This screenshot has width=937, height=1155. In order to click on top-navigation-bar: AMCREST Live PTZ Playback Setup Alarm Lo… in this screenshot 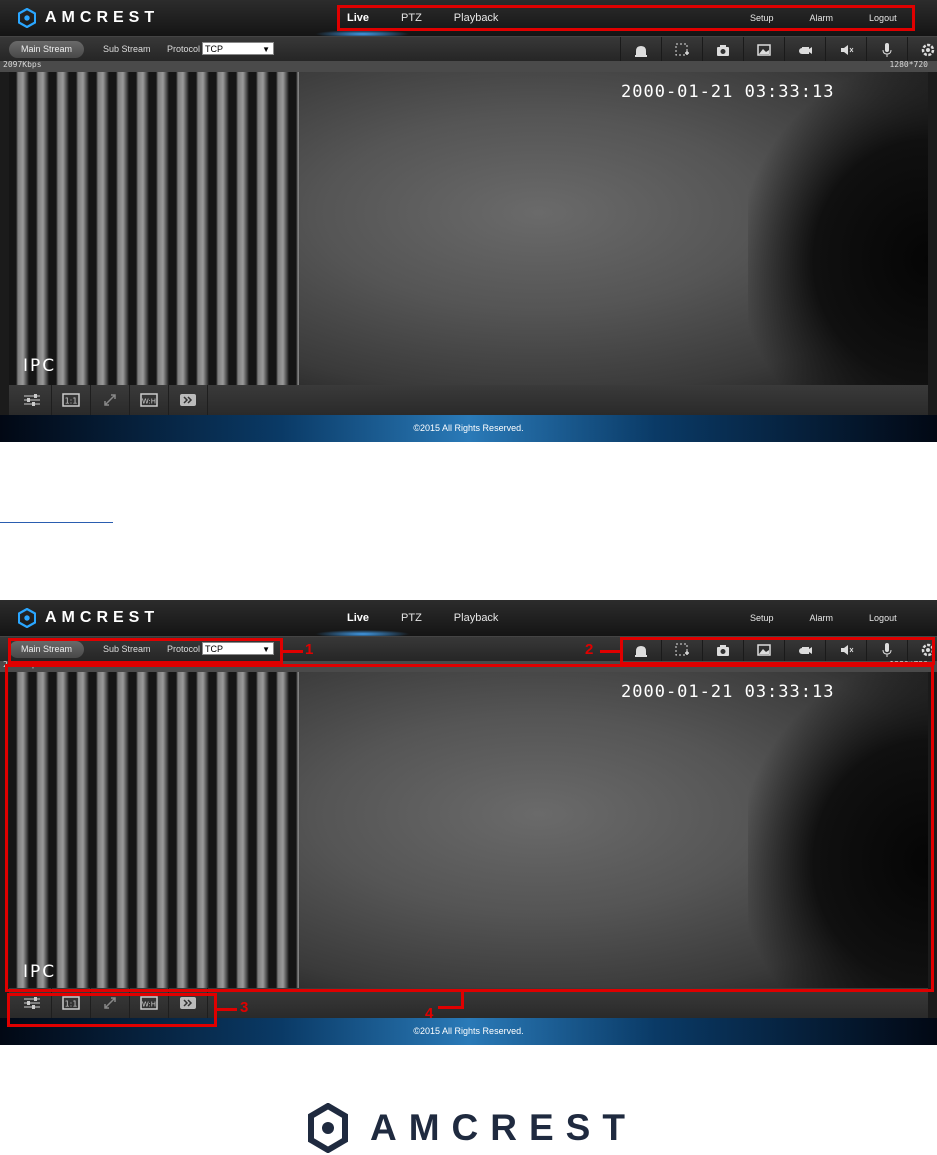, I will do `click(468, 619)`.